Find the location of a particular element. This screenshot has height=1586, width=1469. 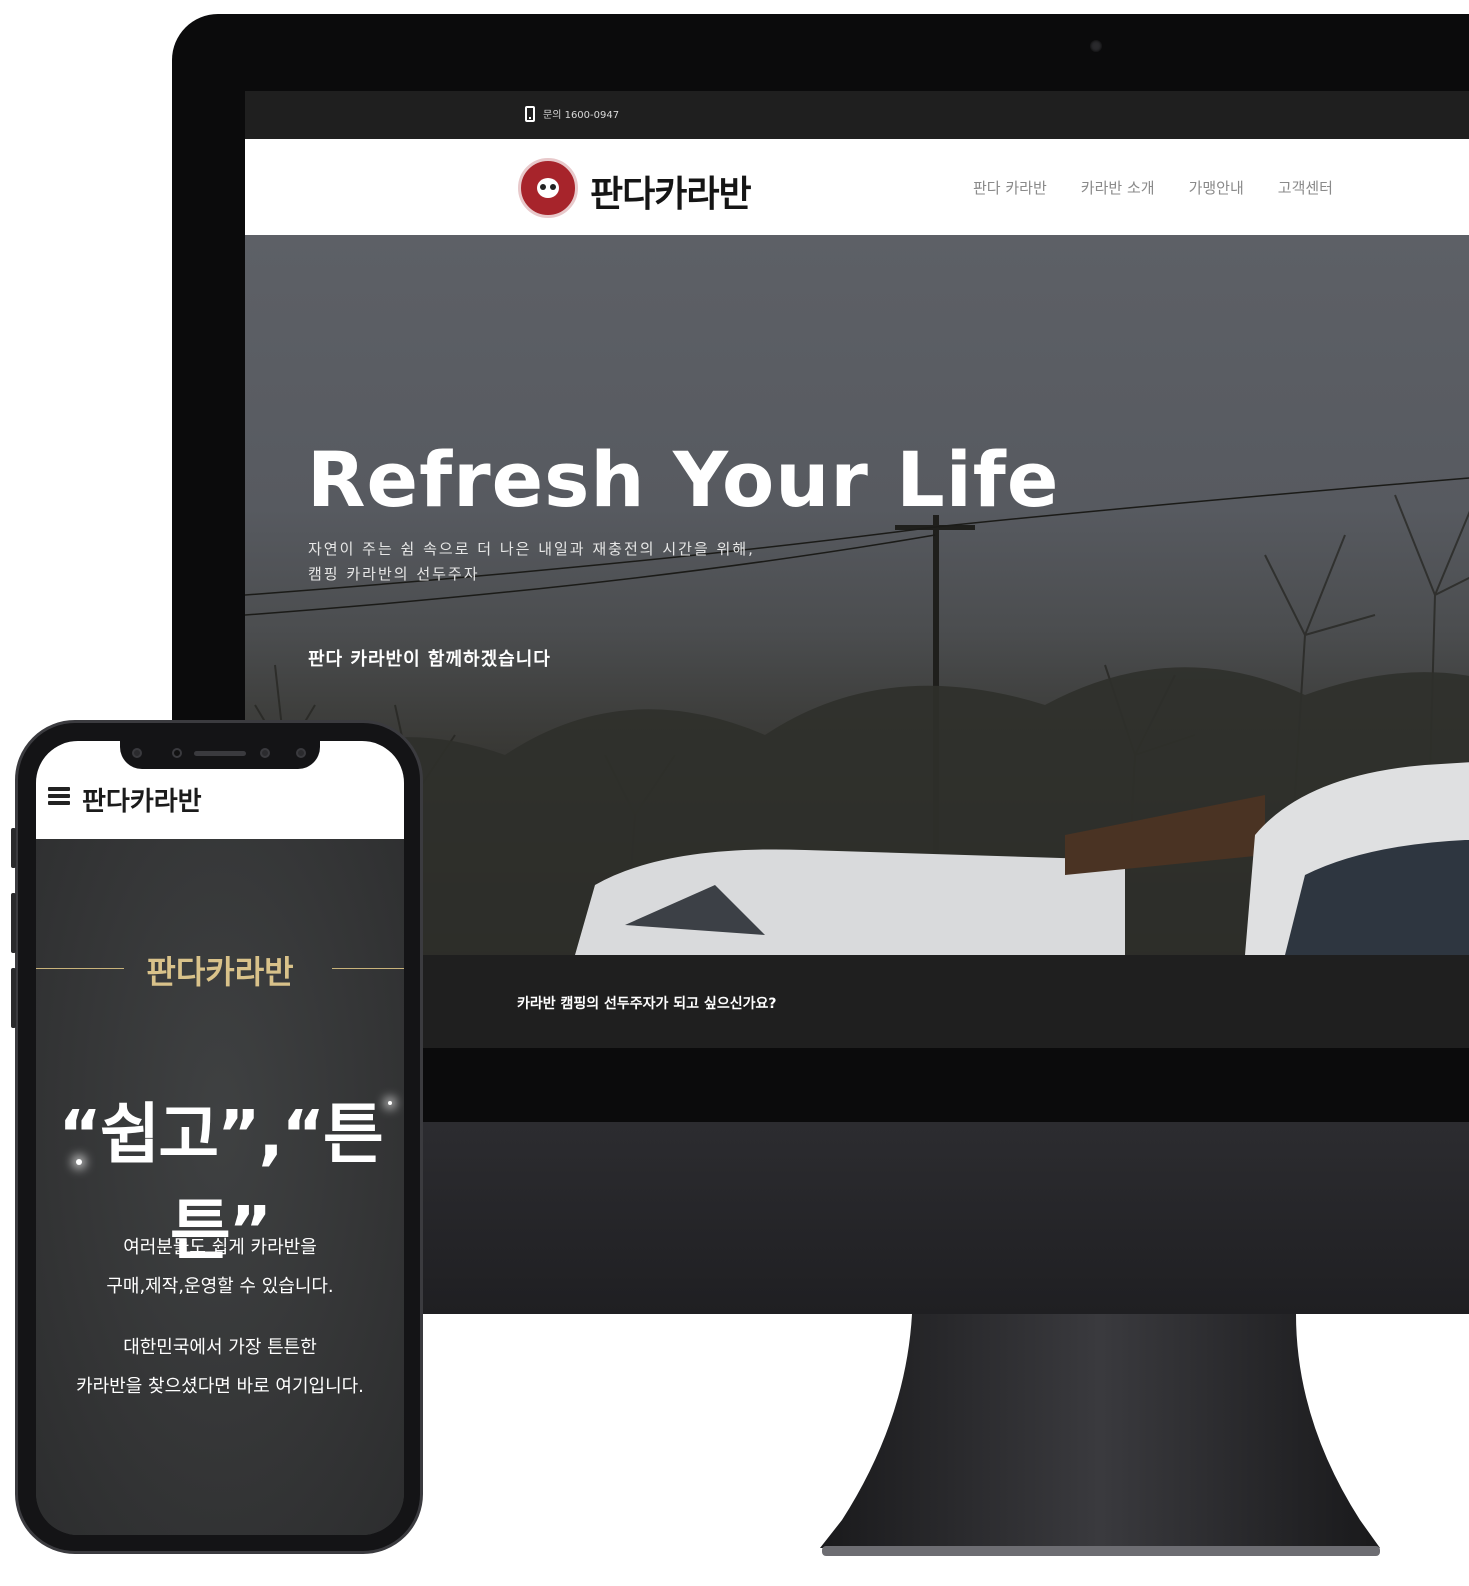

mobile-desc-1-line2: 구매,제작,운영할 수 있습니다. is located at coordinates (220, 1286).